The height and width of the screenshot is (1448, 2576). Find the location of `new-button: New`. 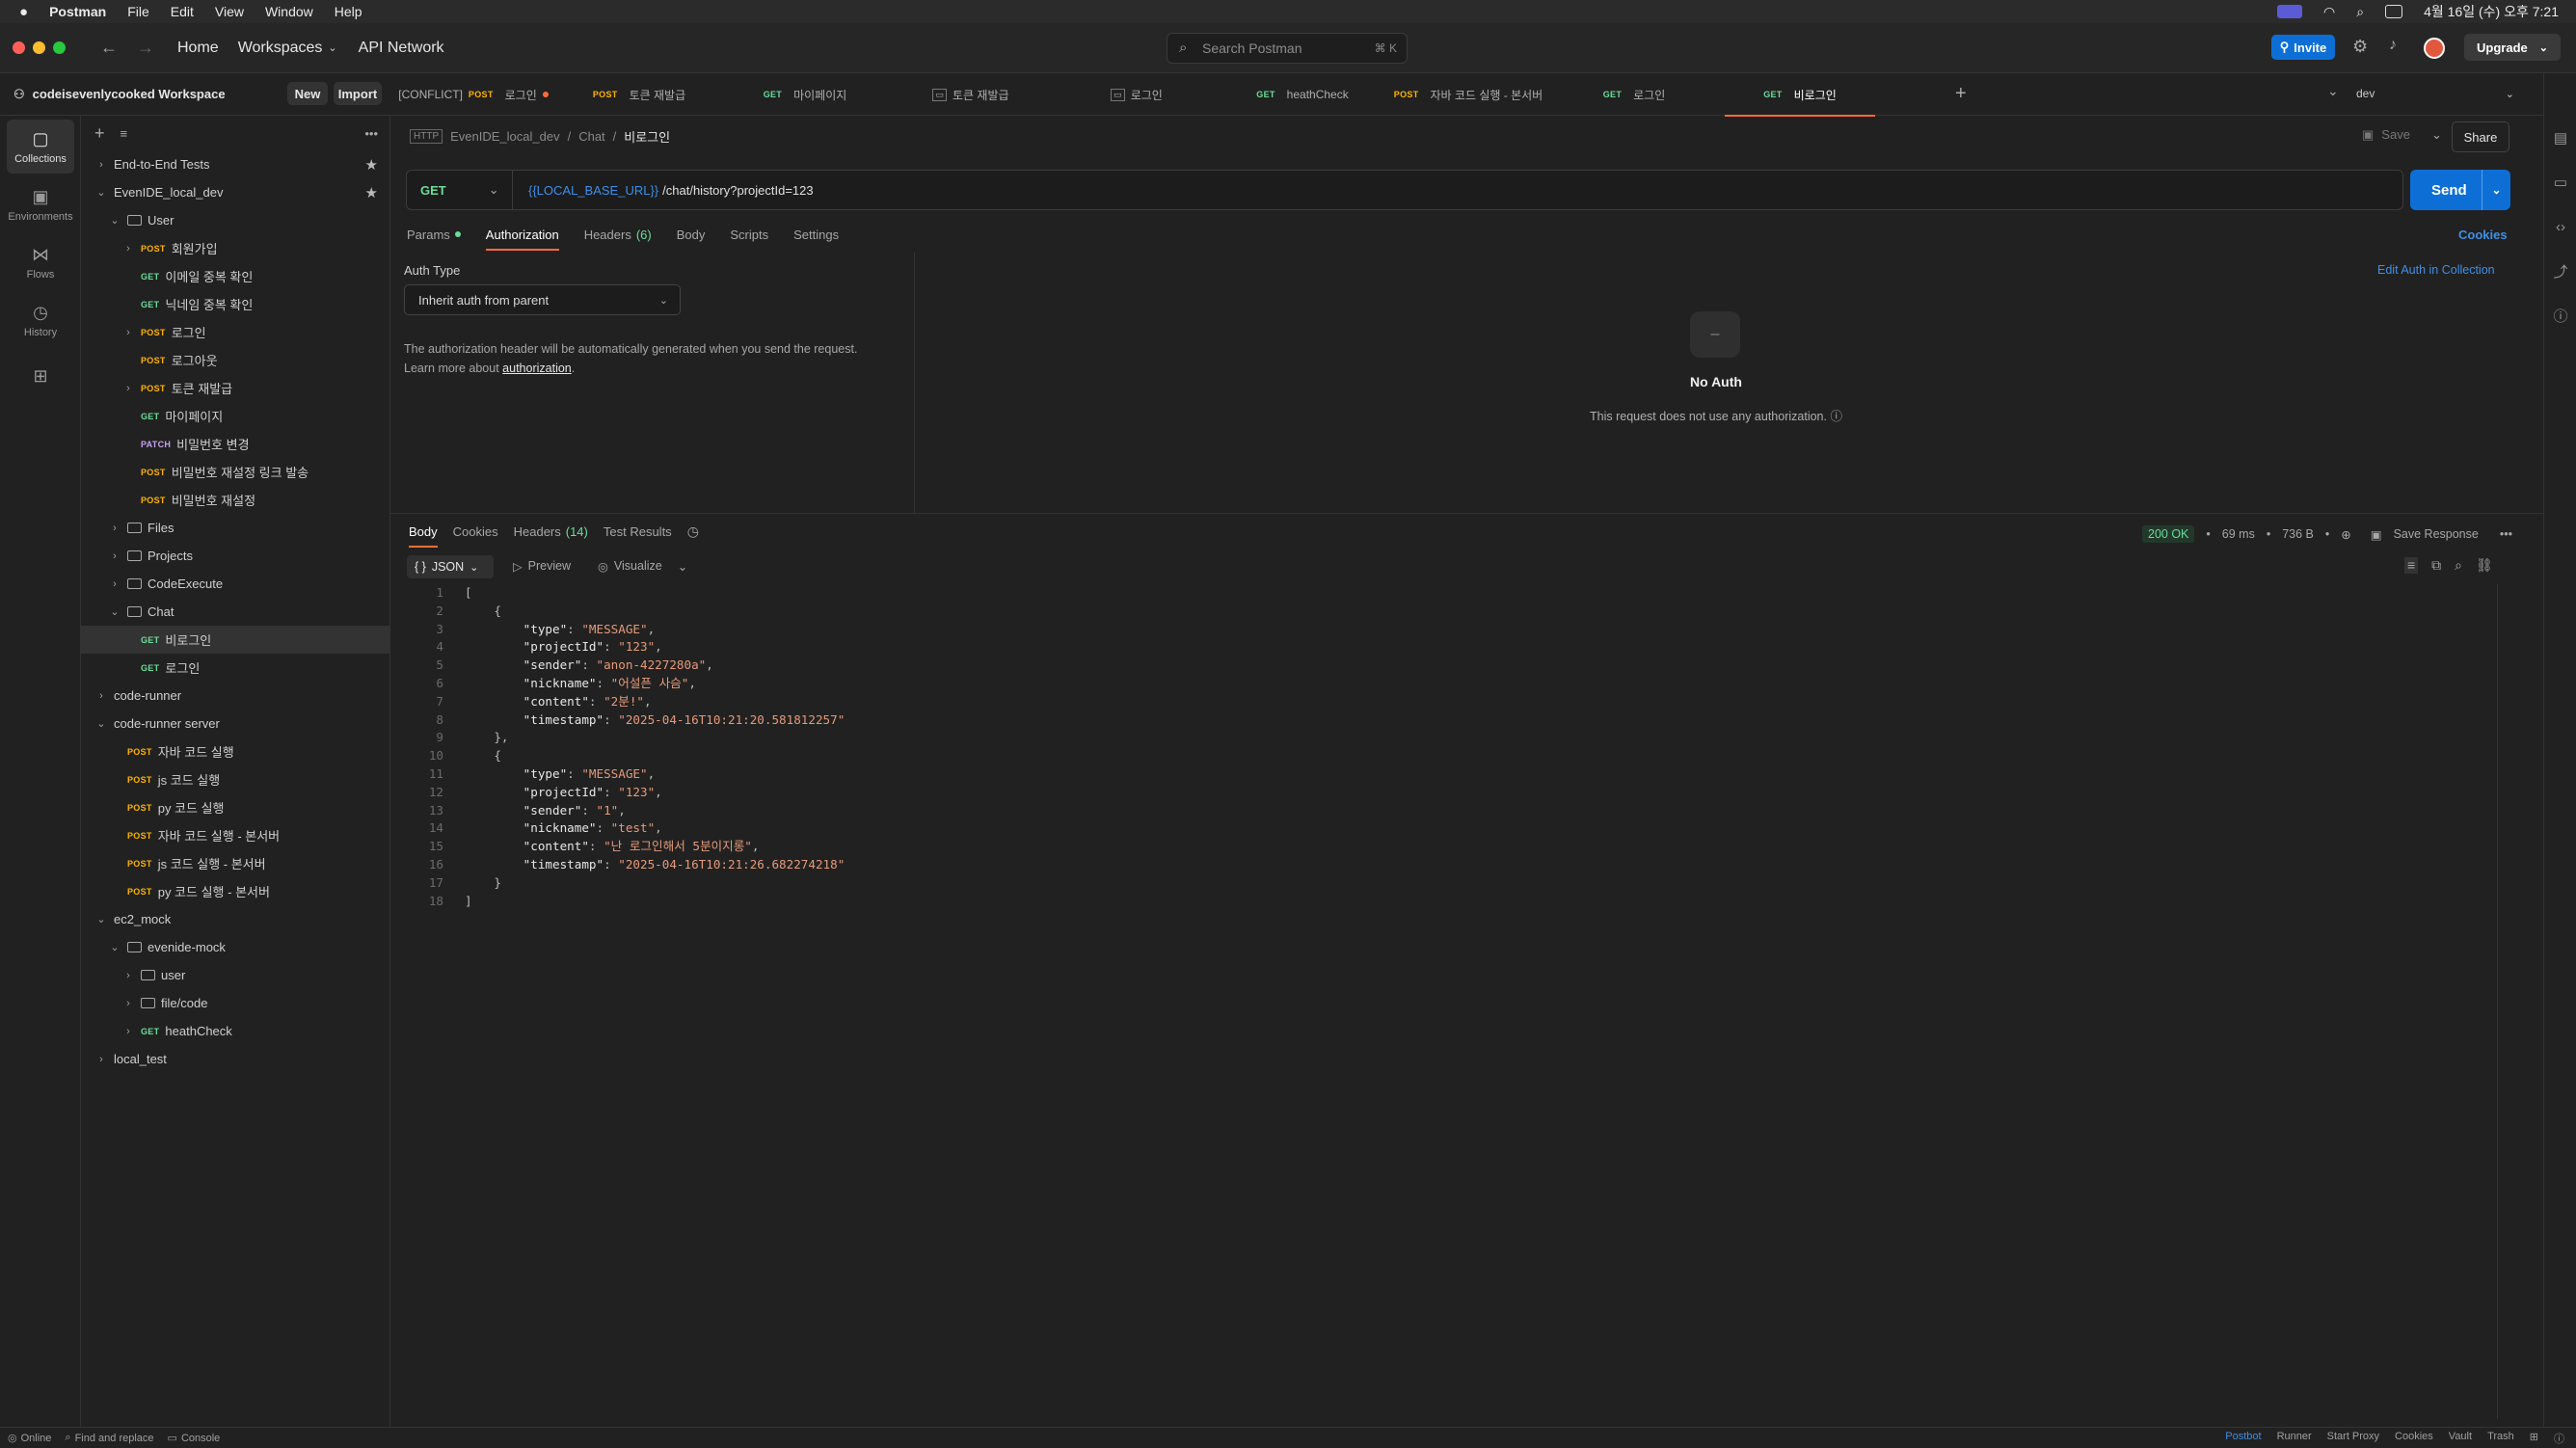

new-button: New is located at coordinates (308, 93).